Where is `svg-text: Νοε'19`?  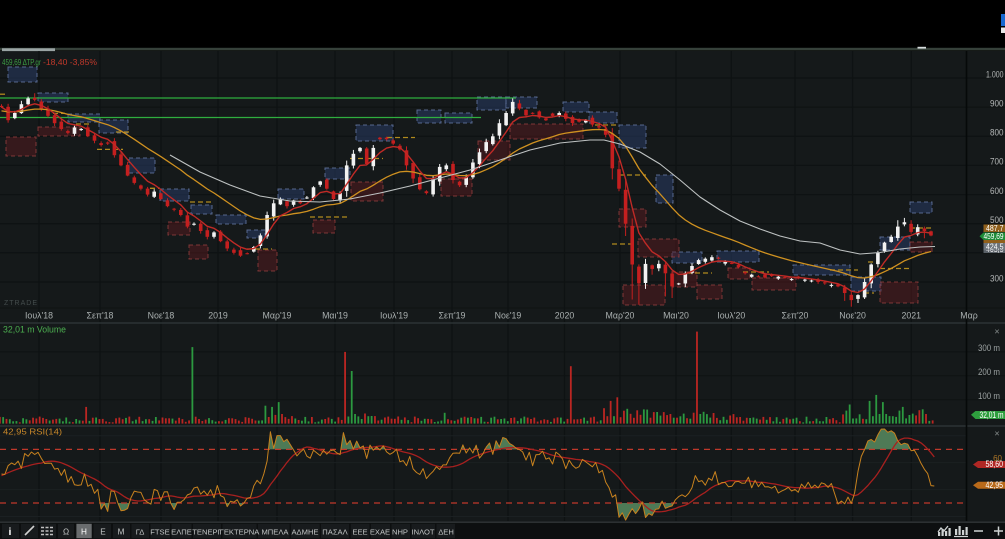
svg-text: Νοε'19 is located at coordinates (508, 316).